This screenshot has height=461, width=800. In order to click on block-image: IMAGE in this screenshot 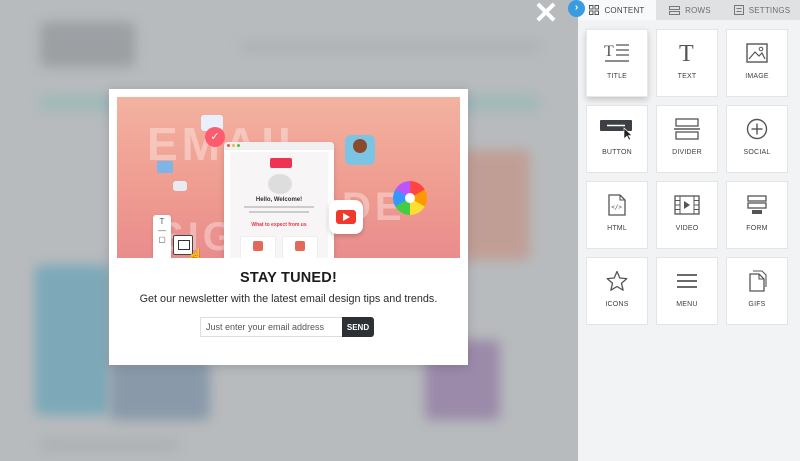, I will do `click(757, 63)`.